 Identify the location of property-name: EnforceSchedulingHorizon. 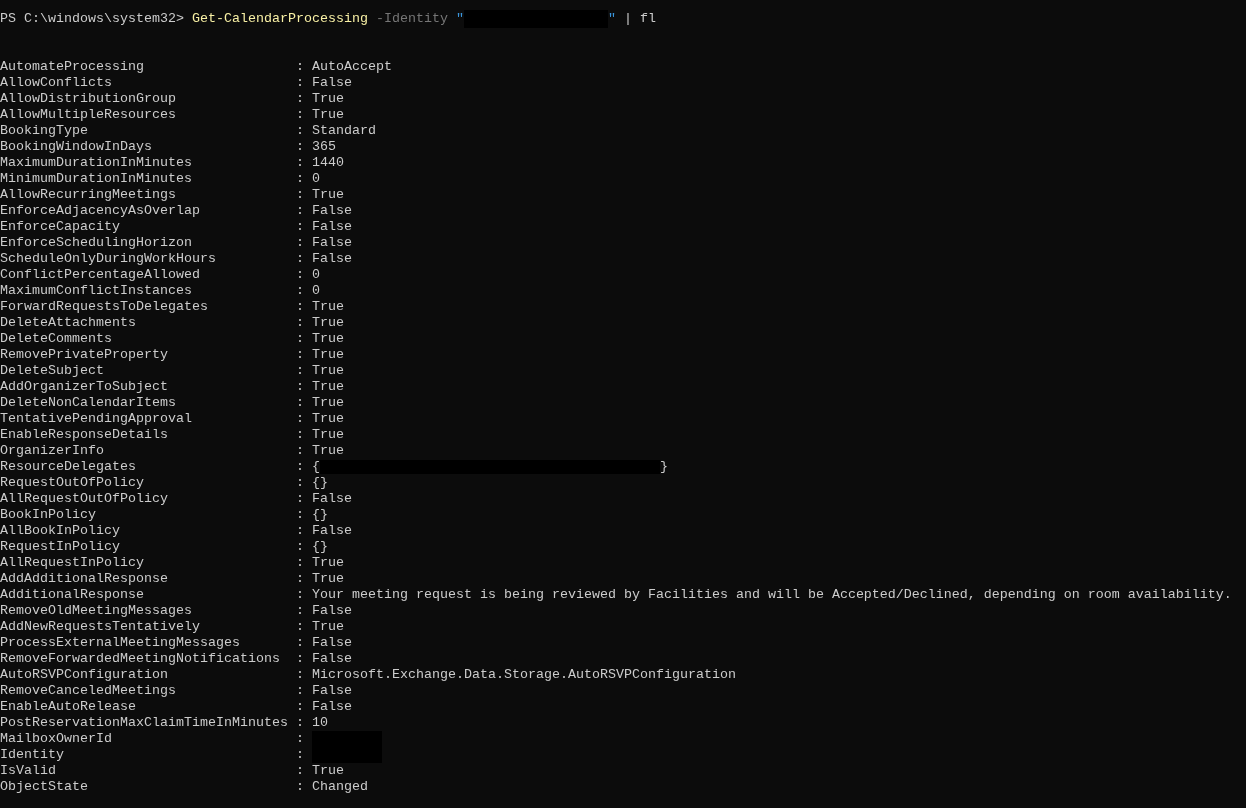
(96, 243).